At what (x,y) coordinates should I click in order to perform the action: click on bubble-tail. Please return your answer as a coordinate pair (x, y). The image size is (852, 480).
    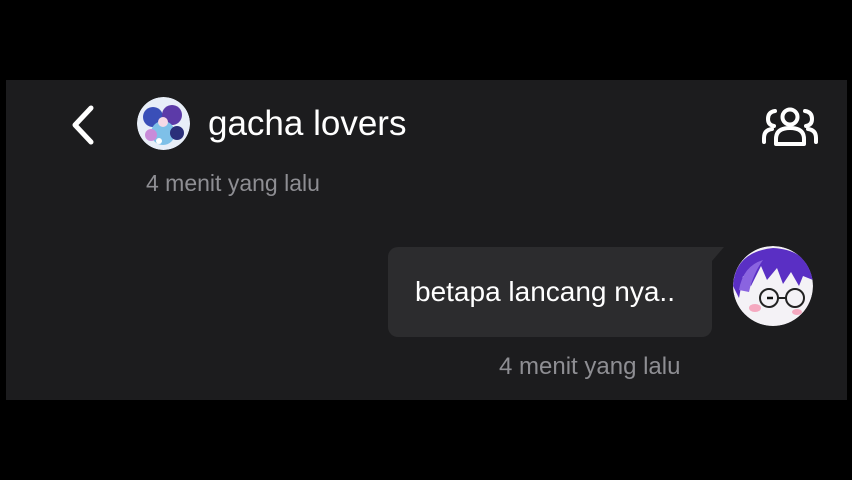
    Looking at the image, I should click on (718, 254).